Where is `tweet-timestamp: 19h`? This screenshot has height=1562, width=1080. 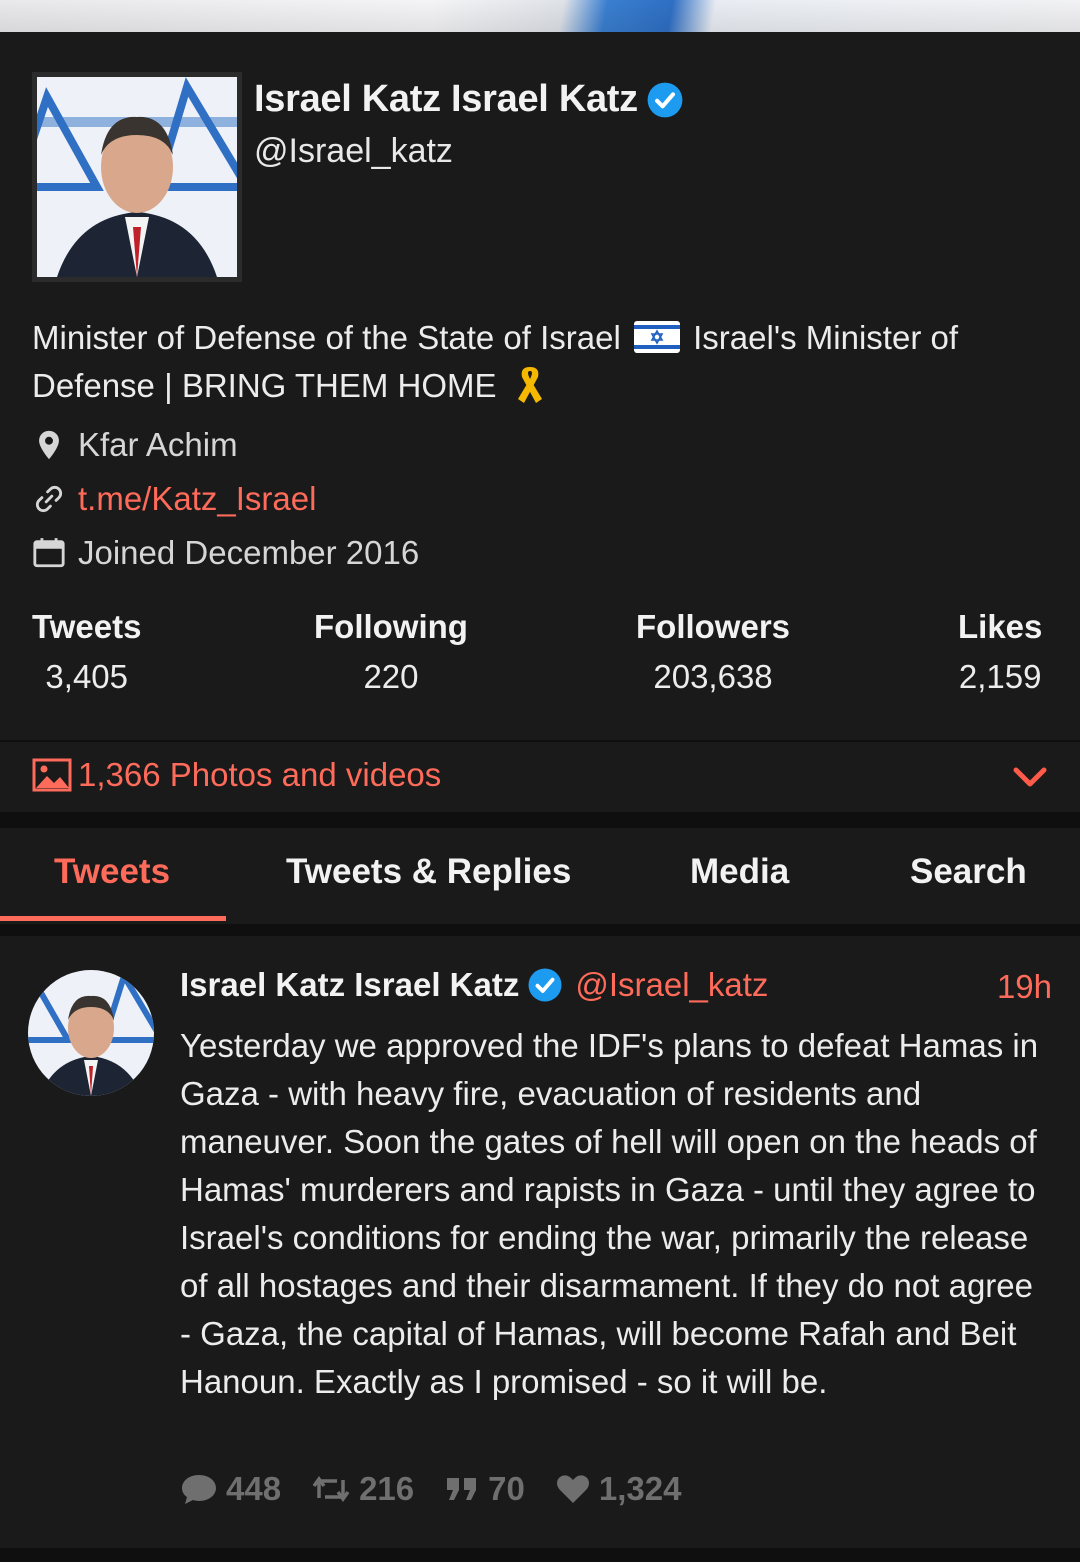
tweet-timestamp: 19h is located at coordinates (1024, 987).